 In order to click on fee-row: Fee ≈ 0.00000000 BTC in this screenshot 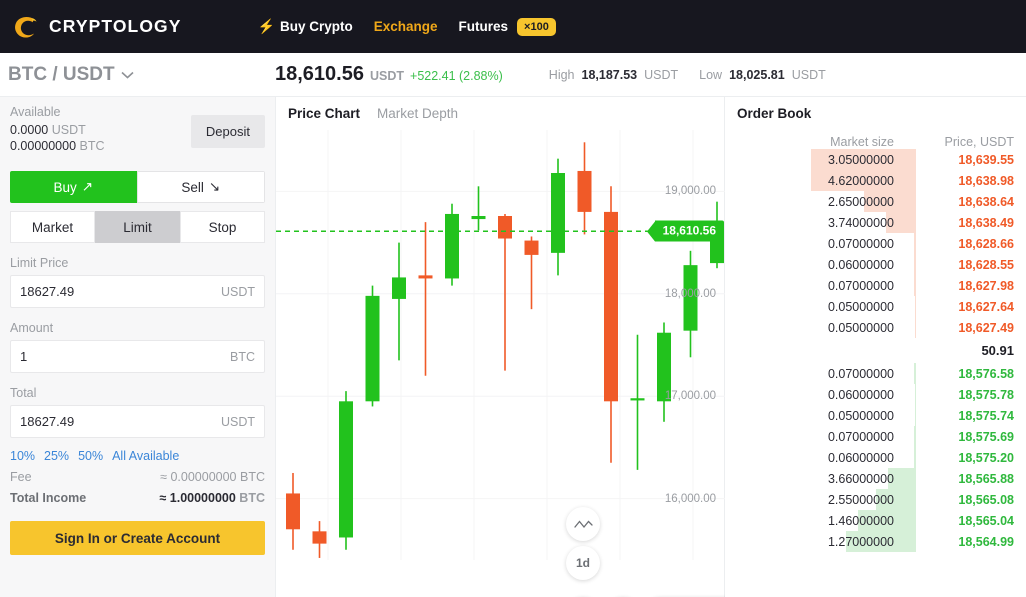, I will do `click(137, 477)`.